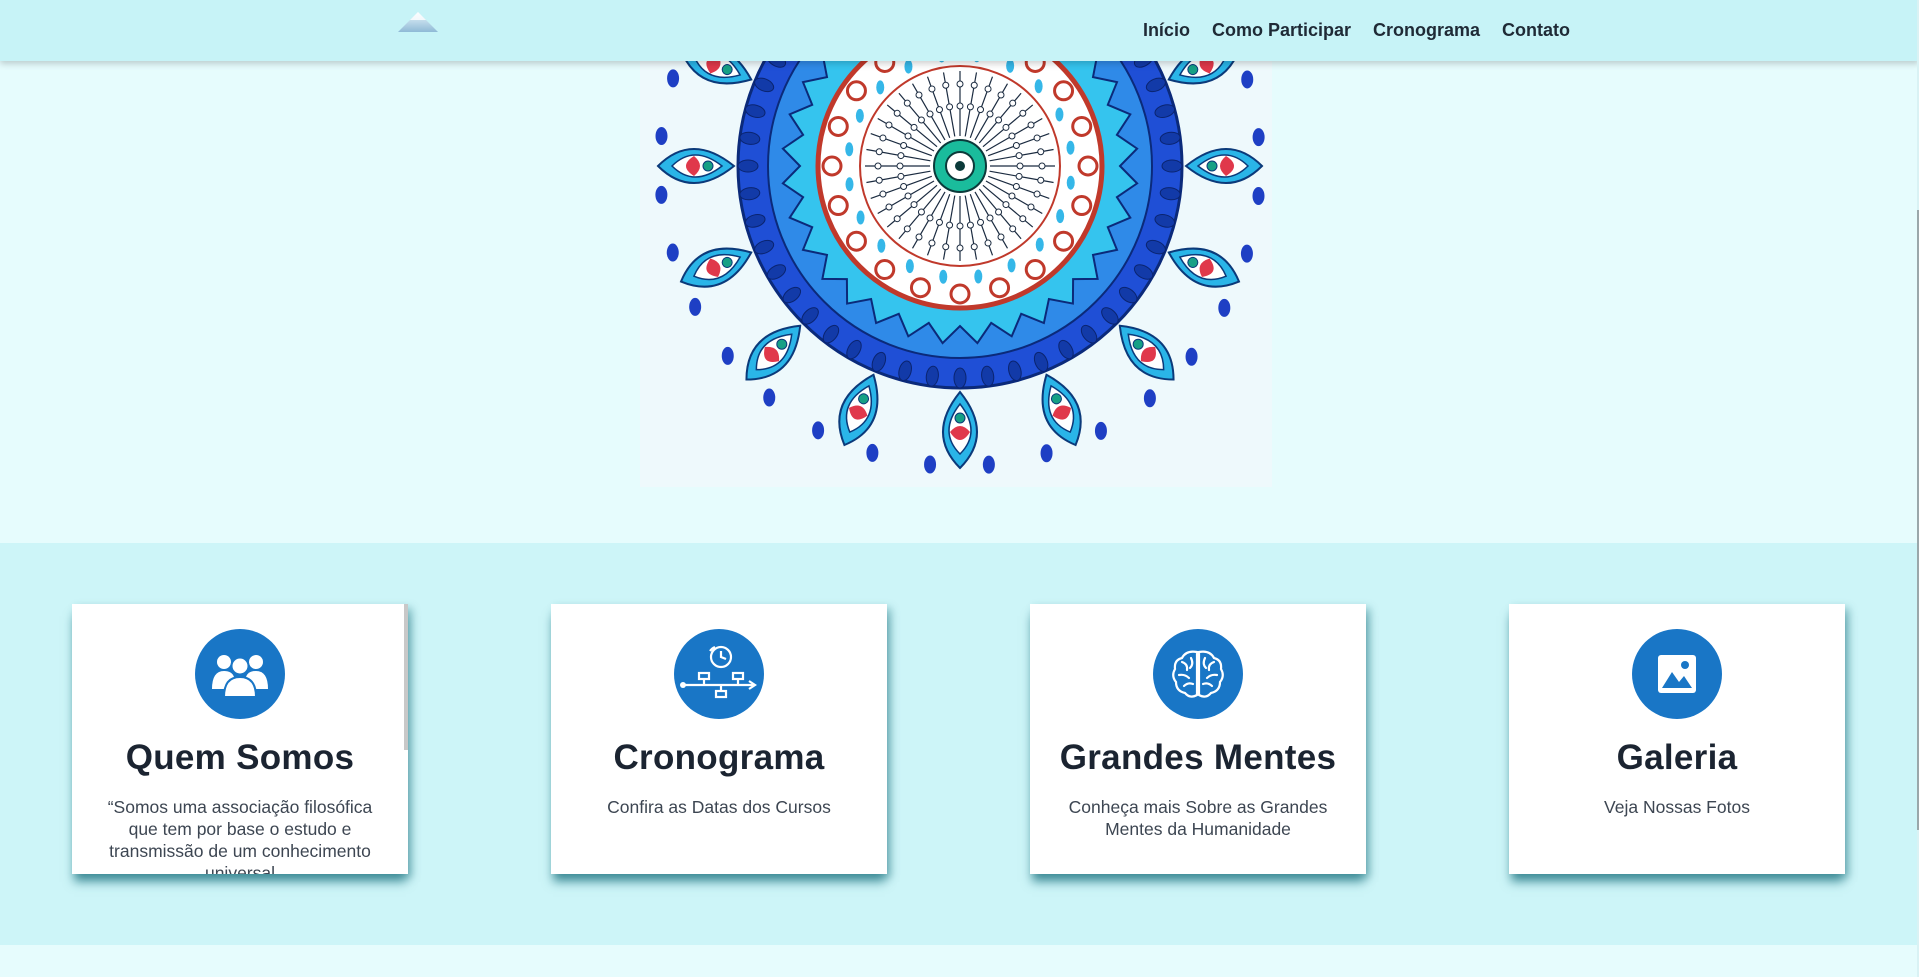 This screenshot has width=1919, height=977. Describe the element at coordinates (418, 23) in the screenshot. I see `mountain-logo-icon` at that location.